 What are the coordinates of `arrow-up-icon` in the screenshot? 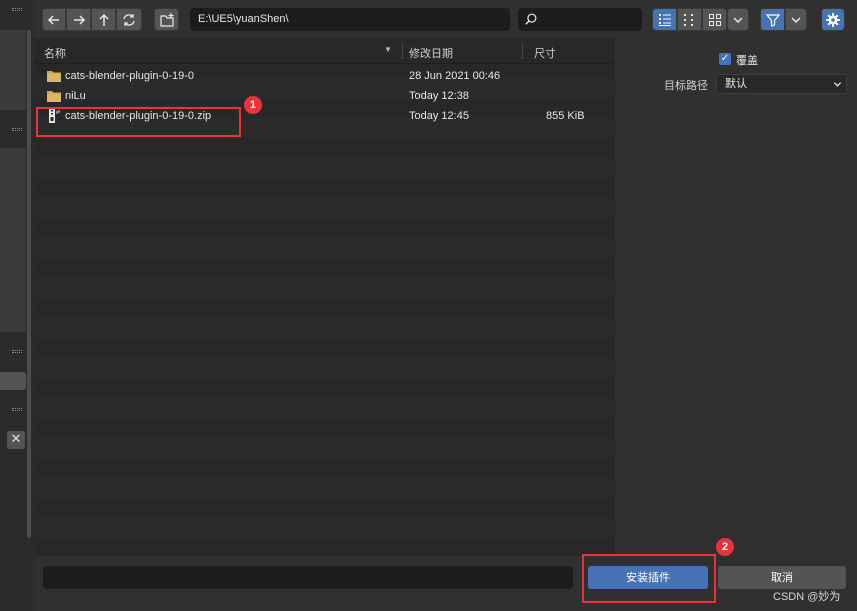 It's located at (103, 19).